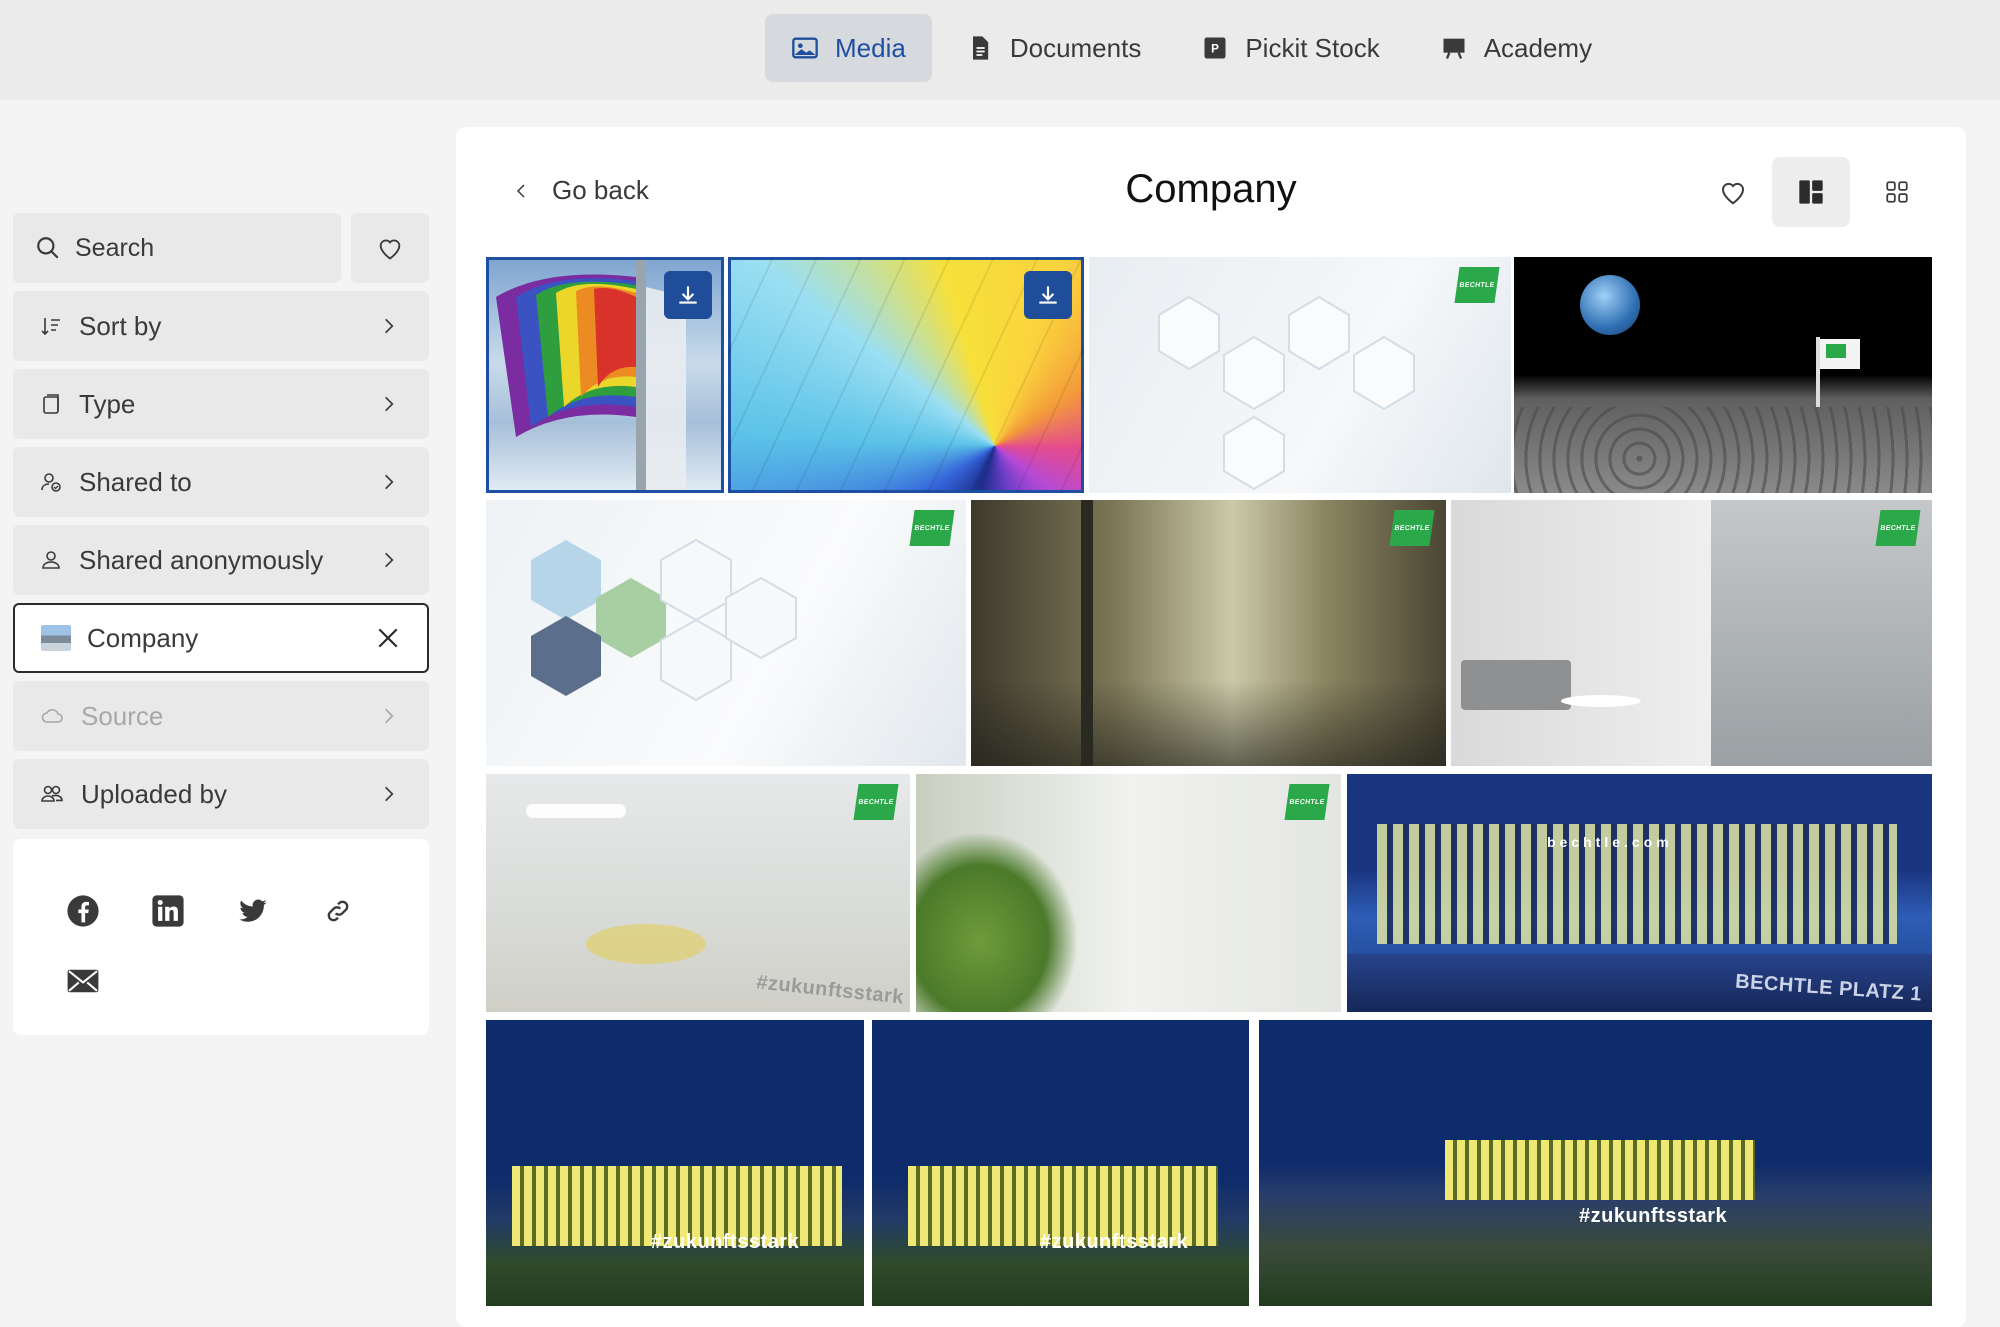 Image resolution: width=2000 pixels, height=1327 pixels. I want to click on top-navigation: Media Documents P Pickit Stock Academy, so click(1000, 50).